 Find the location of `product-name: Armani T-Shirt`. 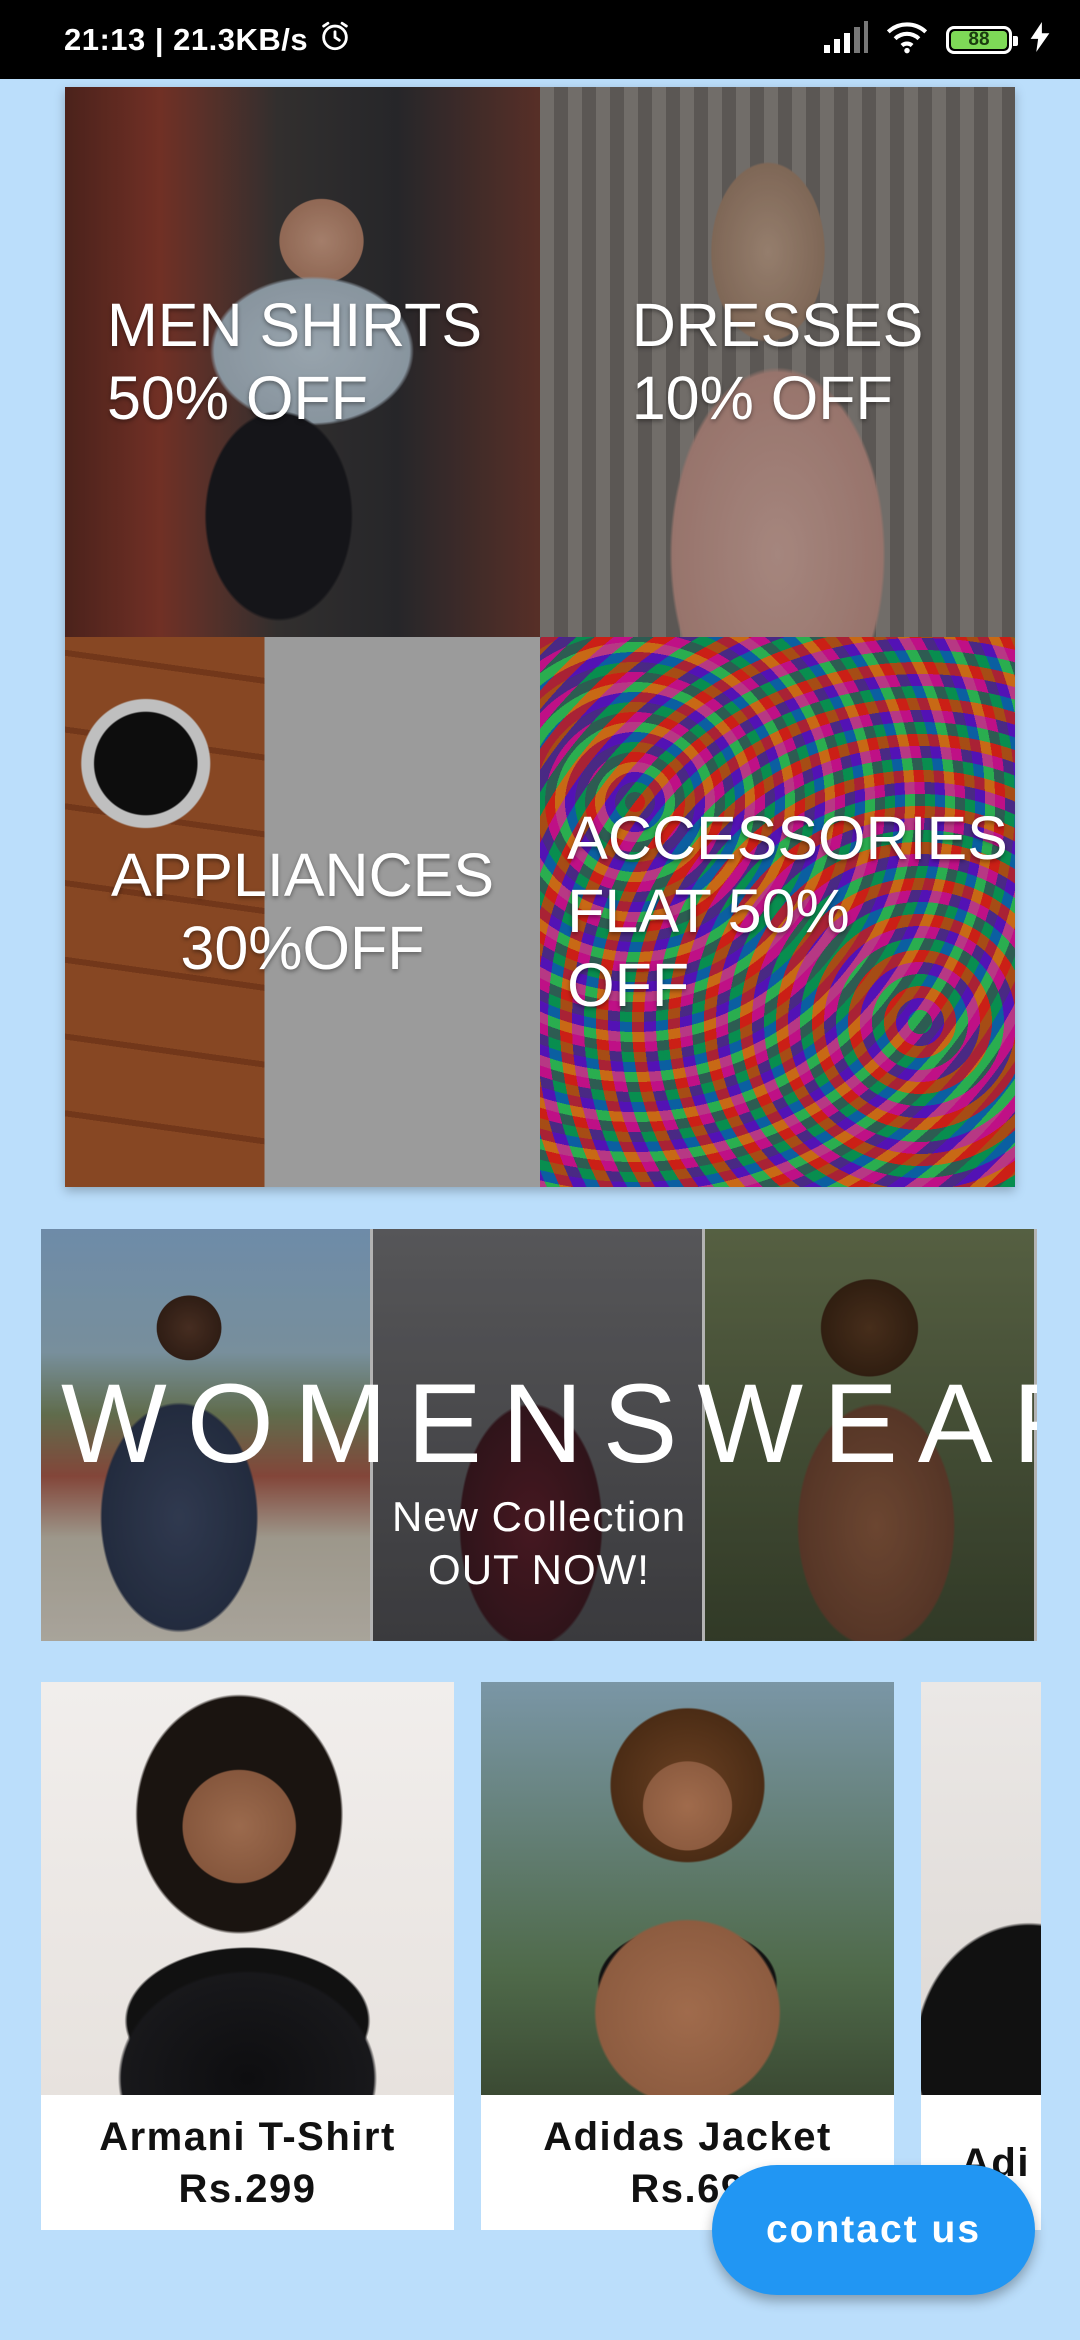

product-name: Armani T-Shirt is located at coordinates (247, 2136).